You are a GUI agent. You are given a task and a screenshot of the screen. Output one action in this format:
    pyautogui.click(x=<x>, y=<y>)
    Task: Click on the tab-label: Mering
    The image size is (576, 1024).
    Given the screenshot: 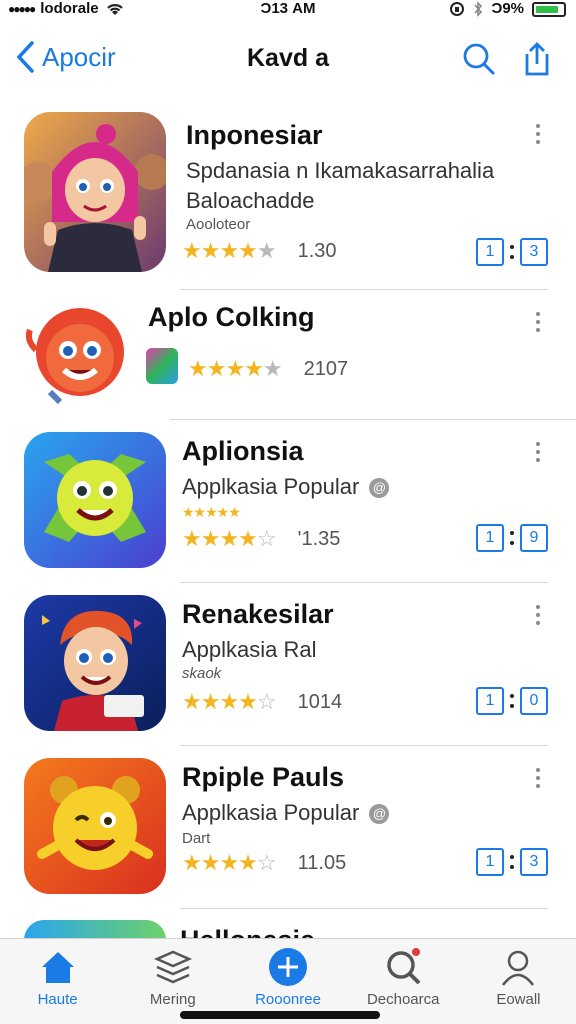 What is the action you would take?
    pyautogui.click(x=172, y=999)
    